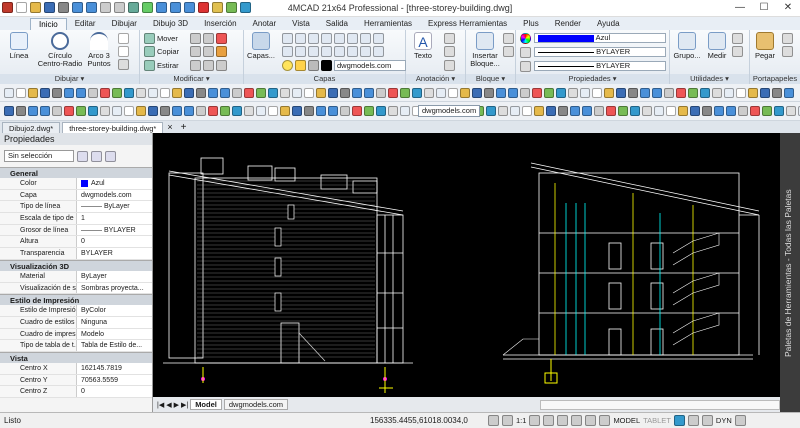 This screenshot has width=800, height=428. What do you see at coordinates (110, 156) in the screenshot?
I see `toggle-pickadd-icon` at bounding box center [110, 156].